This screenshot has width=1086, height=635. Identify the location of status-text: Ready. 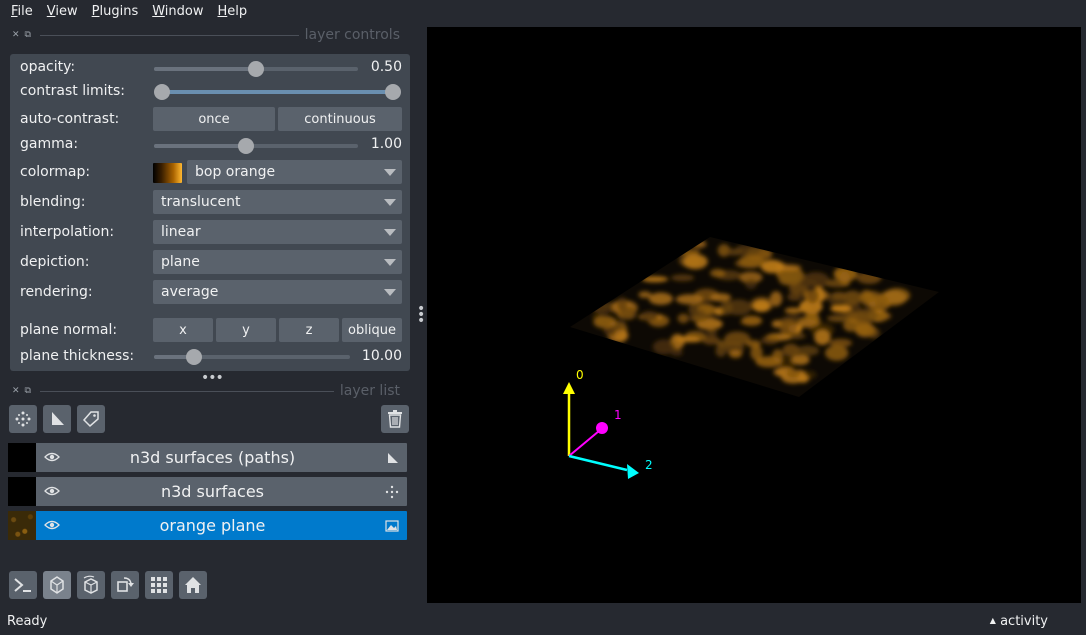
(27, 621).